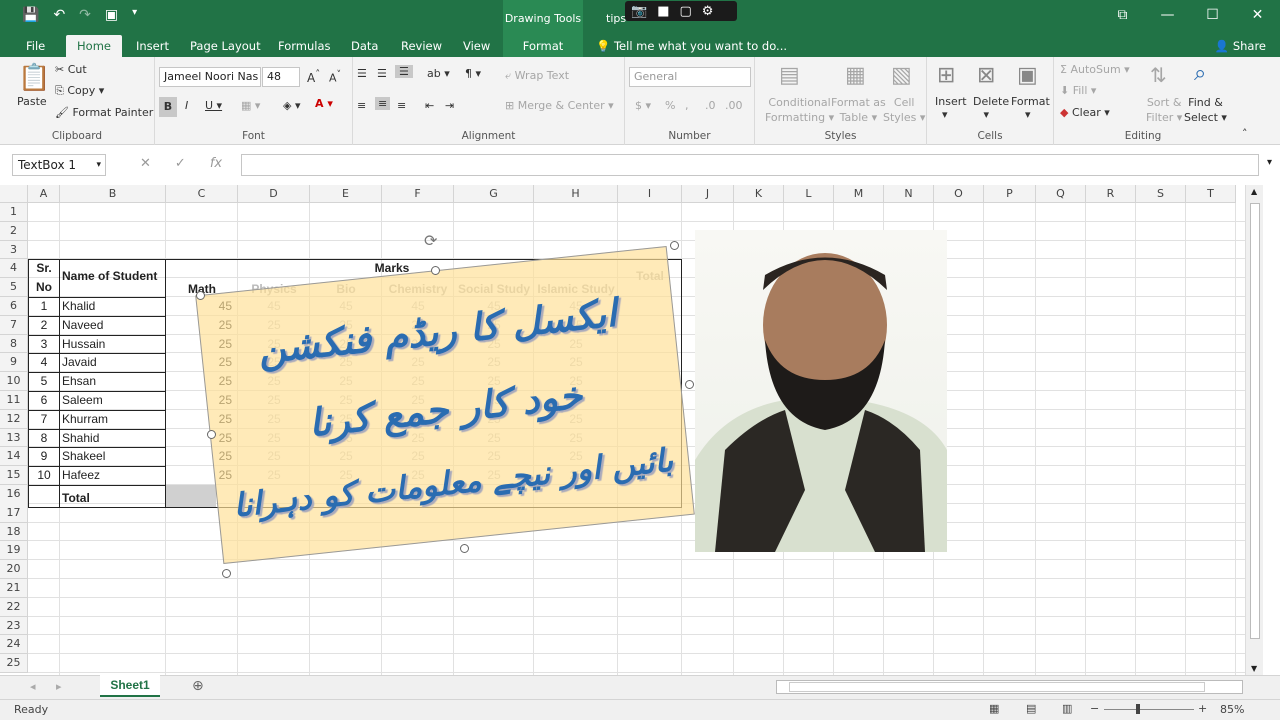 This screenshot has width=1280, height=720. Describe the element at coordinates (710, 105) in the screenshot. I see `increase-decimal-icon: .0` at that location.